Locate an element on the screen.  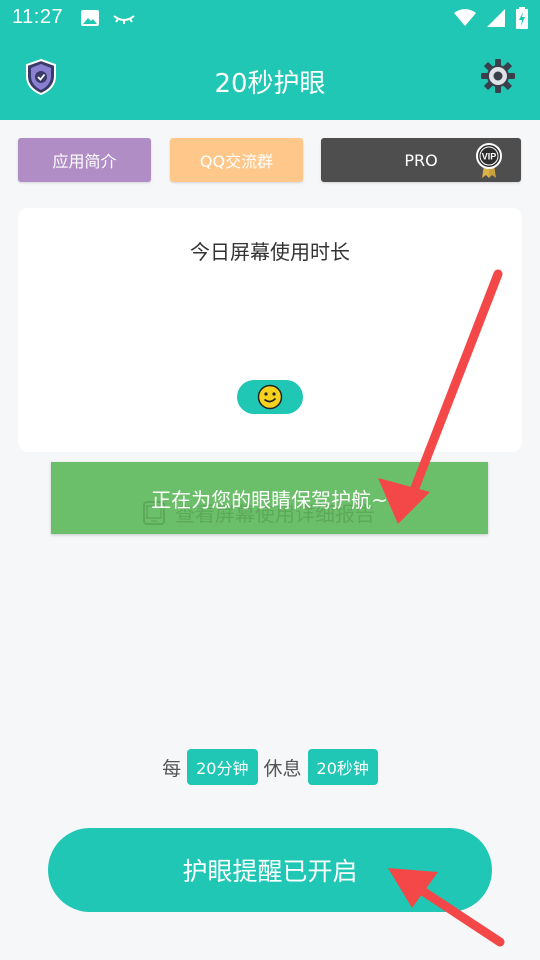
app-title: 20秒护眼 is located at coordinates (270, 84).